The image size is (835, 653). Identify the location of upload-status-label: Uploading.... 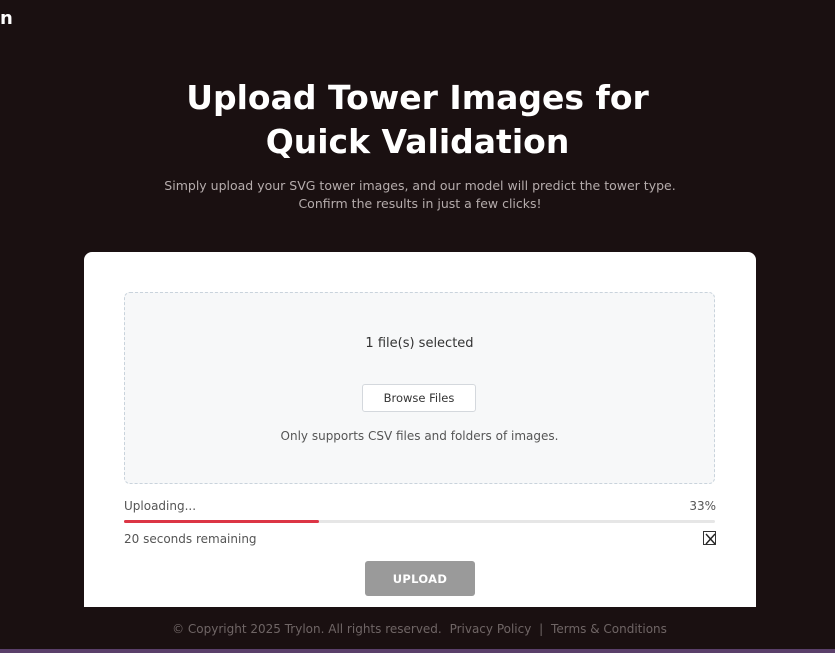
(160, 506).